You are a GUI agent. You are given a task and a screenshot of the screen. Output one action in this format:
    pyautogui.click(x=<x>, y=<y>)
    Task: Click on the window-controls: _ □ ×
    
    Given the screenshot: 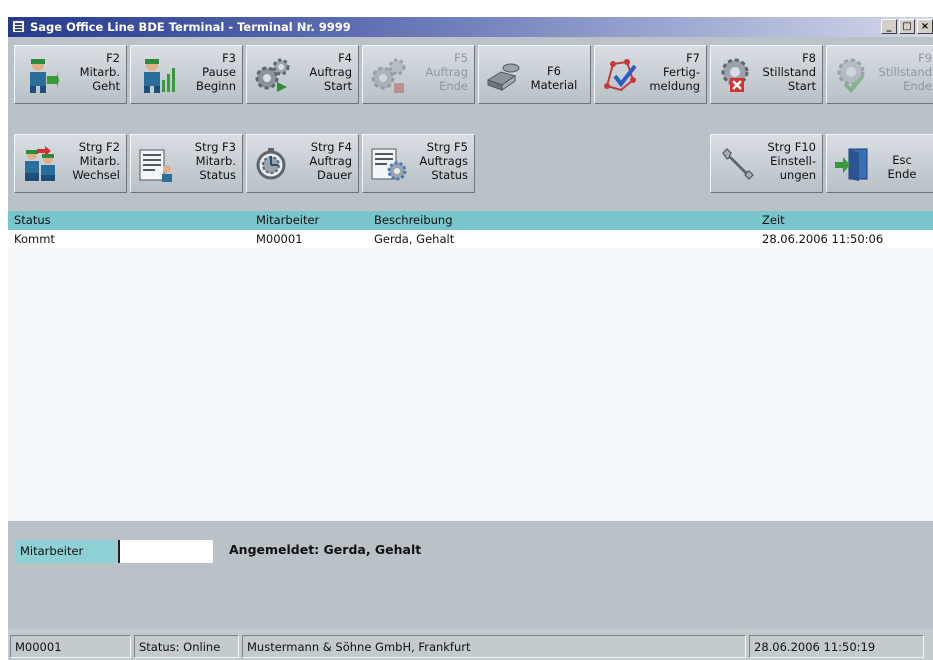 What is the action you would take?
    pyautogui.click(x=907, y=26)
    